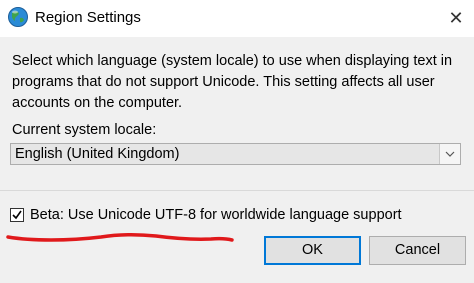 This screenshot has width=474, height=283. I want to click on select-dropdown-button, so click(449, 154).